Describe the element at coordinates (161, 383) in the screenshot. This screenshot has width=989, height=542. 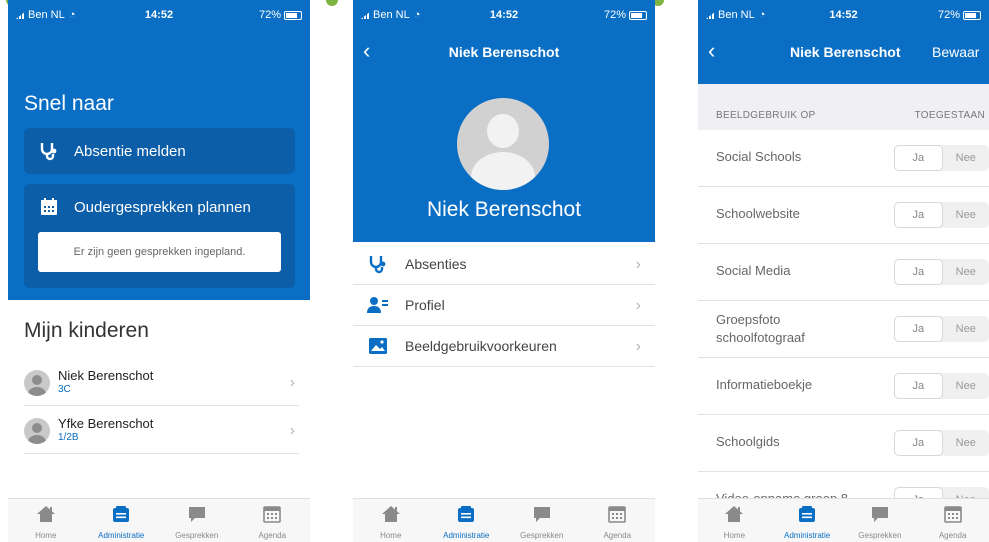
I see `child-row: Niek Berenschot 3C ›` at that location.